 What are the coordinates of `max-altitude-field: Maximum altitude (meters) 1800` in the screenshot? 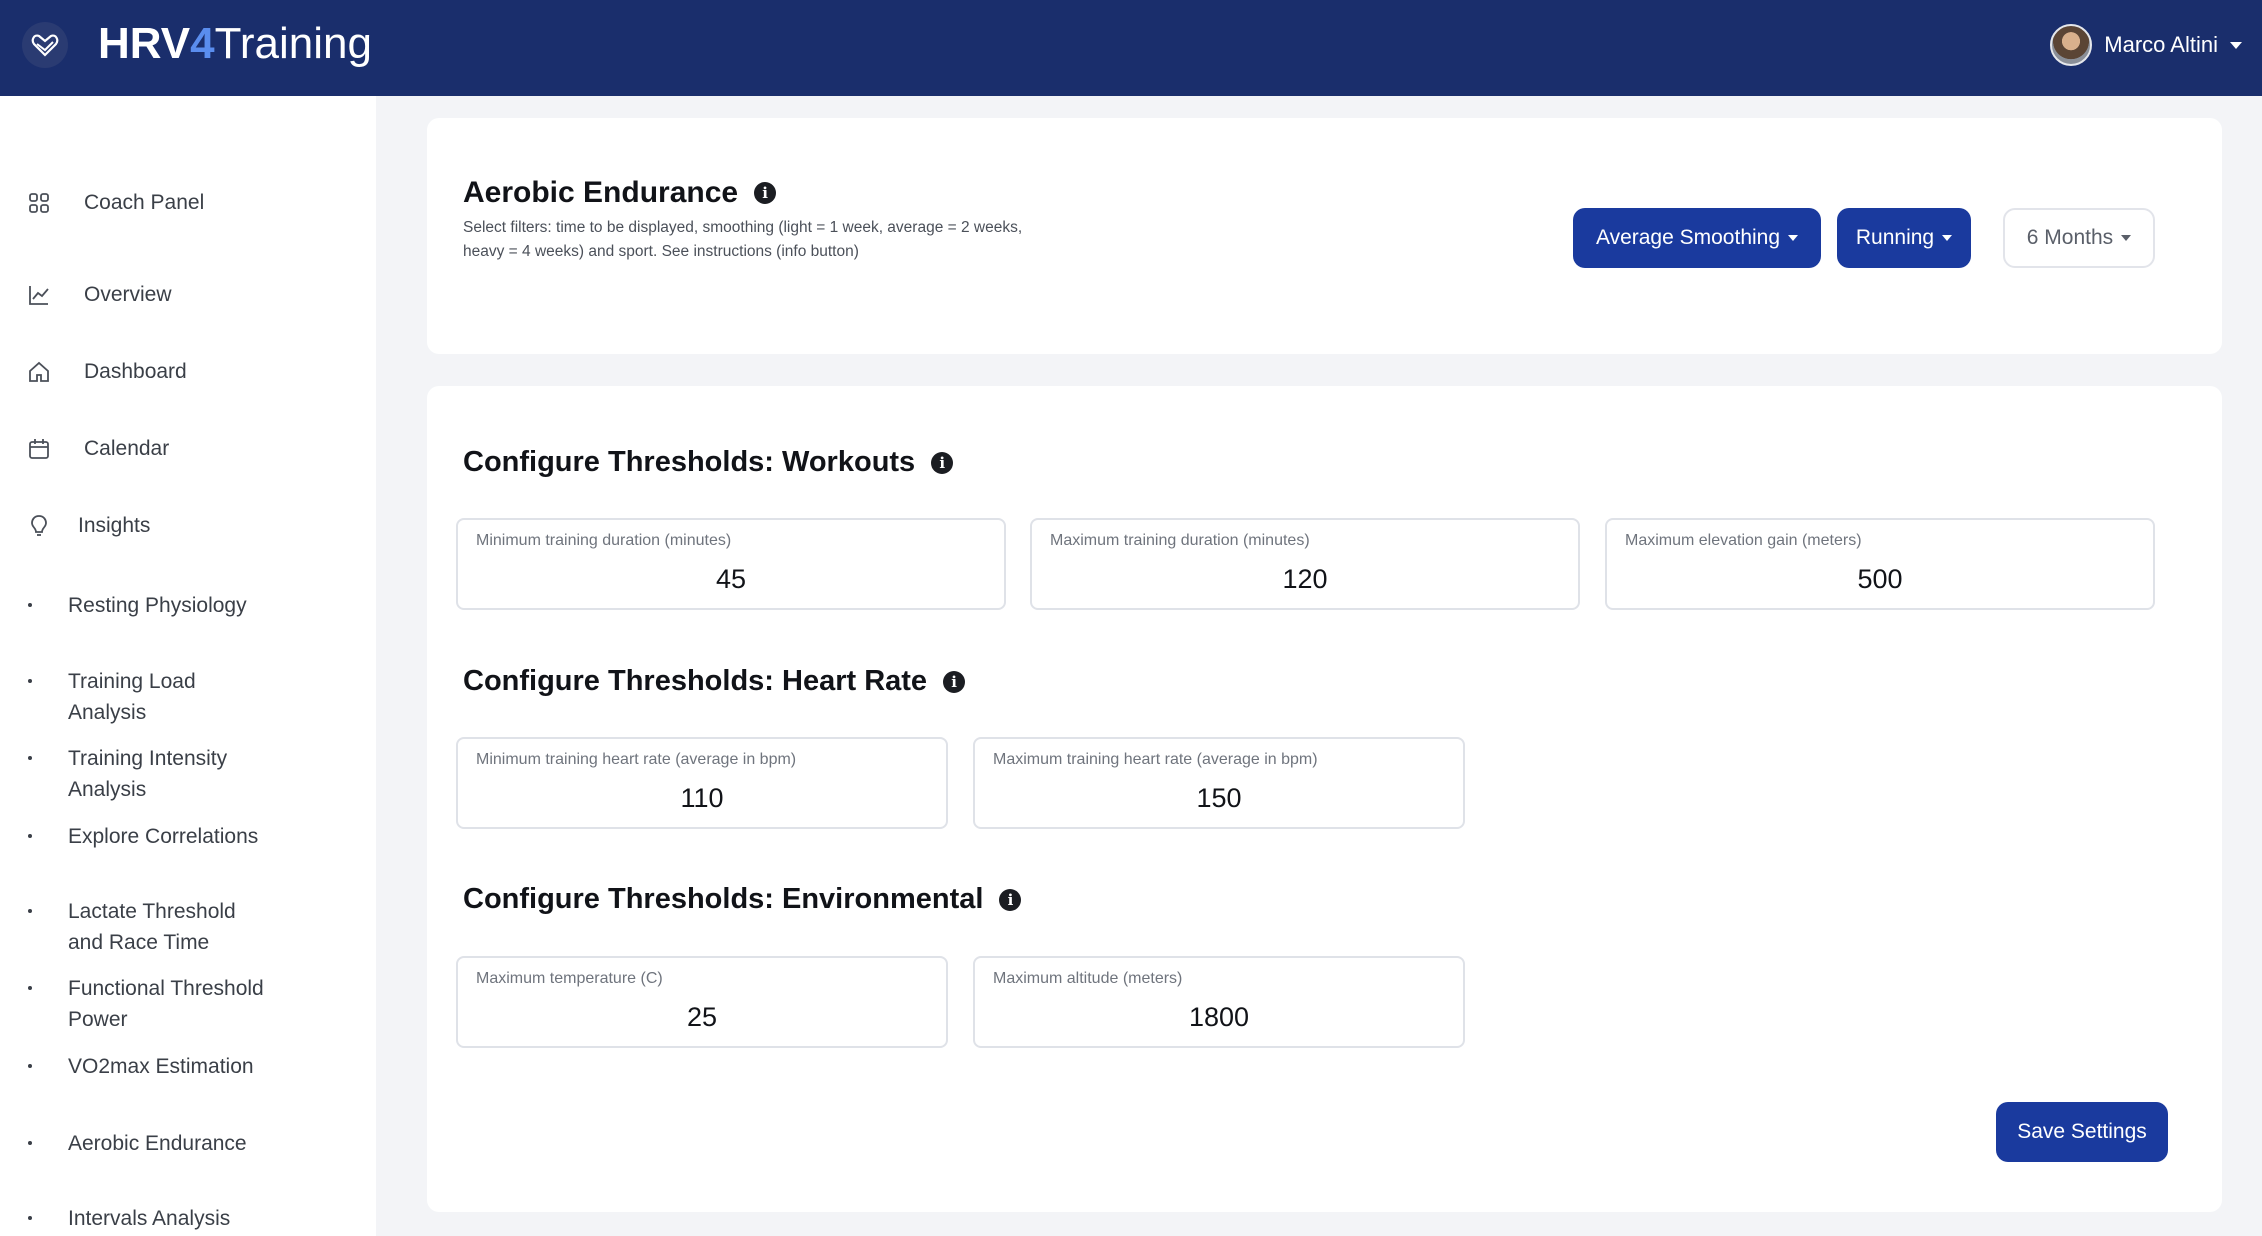 It's located at (1219, 1002).